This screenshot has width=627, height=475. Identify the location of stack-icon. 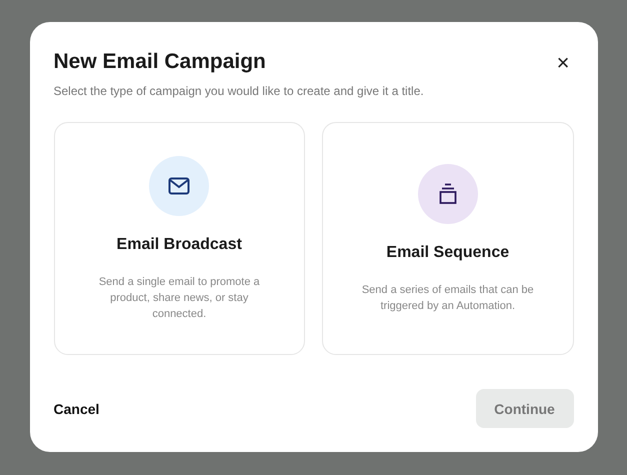
(447, 193).